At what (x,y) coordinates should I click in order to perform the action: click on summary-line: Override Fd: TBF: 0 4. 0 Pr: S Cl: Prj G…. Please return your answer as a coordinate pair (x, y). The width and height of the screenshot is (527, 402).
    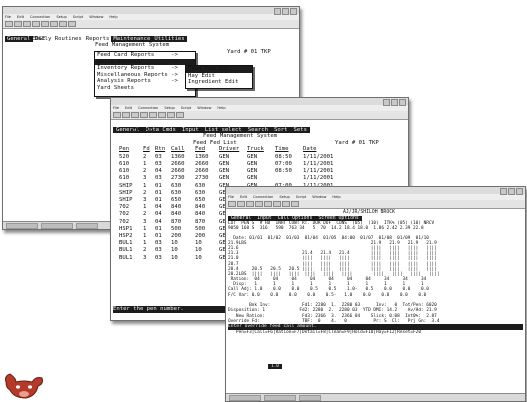
    Looking at the image, I should click on (334, 321).